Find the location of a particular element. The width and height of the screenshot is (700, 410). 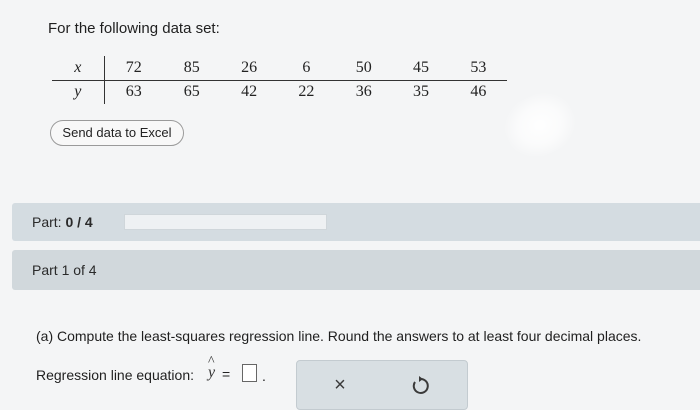

x-value: 85 is located at coordinates (192, 68).